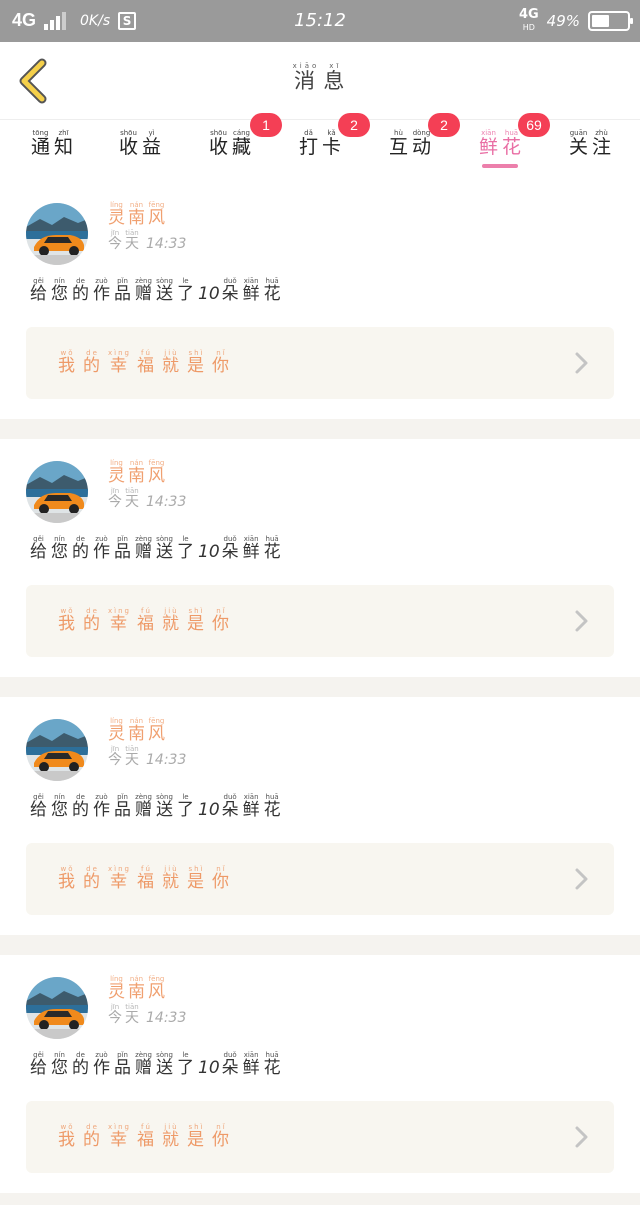 This screenshot has width=640, height=1205. What do you see at coordinates (119, 353) in the screenshot?
I see `pinyin: xìng` at bounding box center [119, 353].